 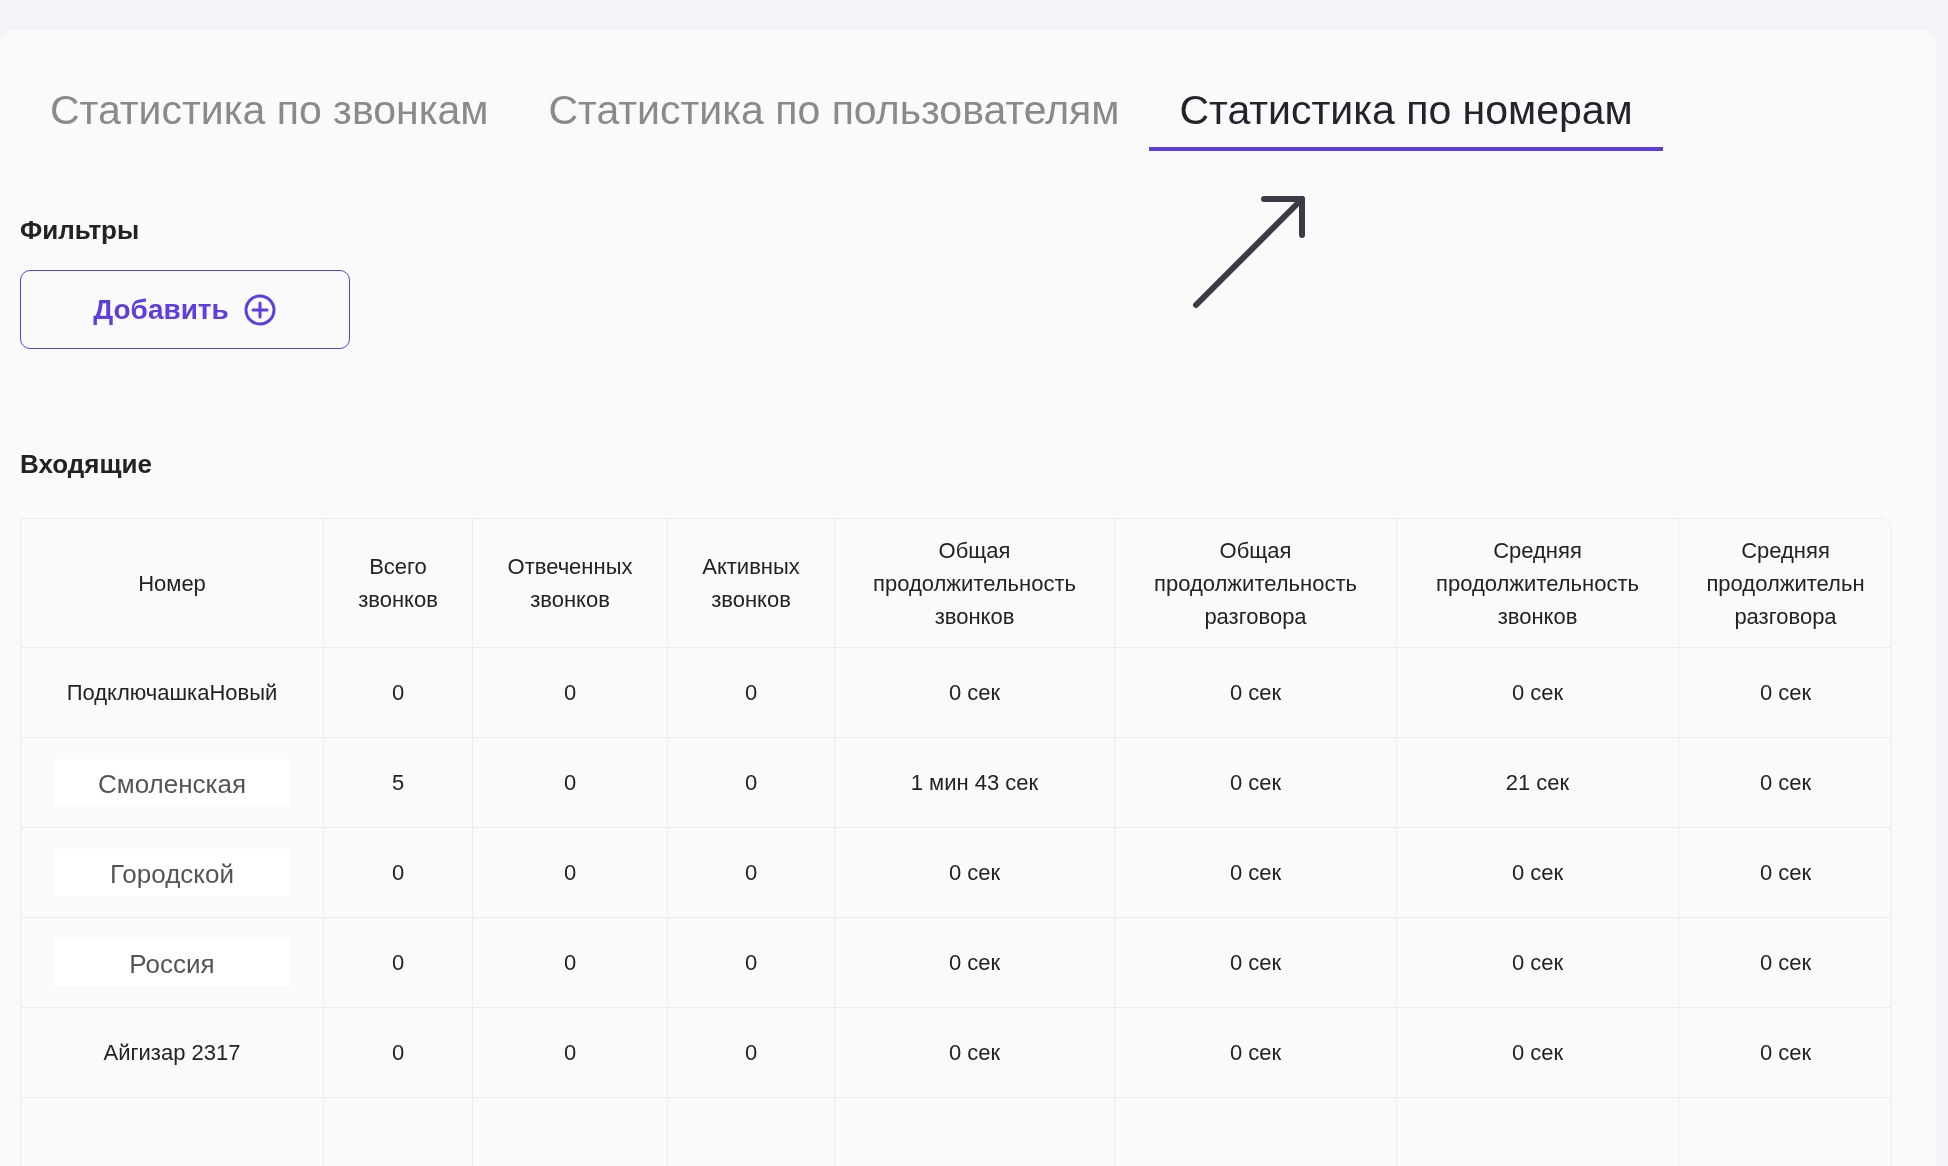 I want to click on table-cell: Айгизар 2317, so click(x=172, y=1053).